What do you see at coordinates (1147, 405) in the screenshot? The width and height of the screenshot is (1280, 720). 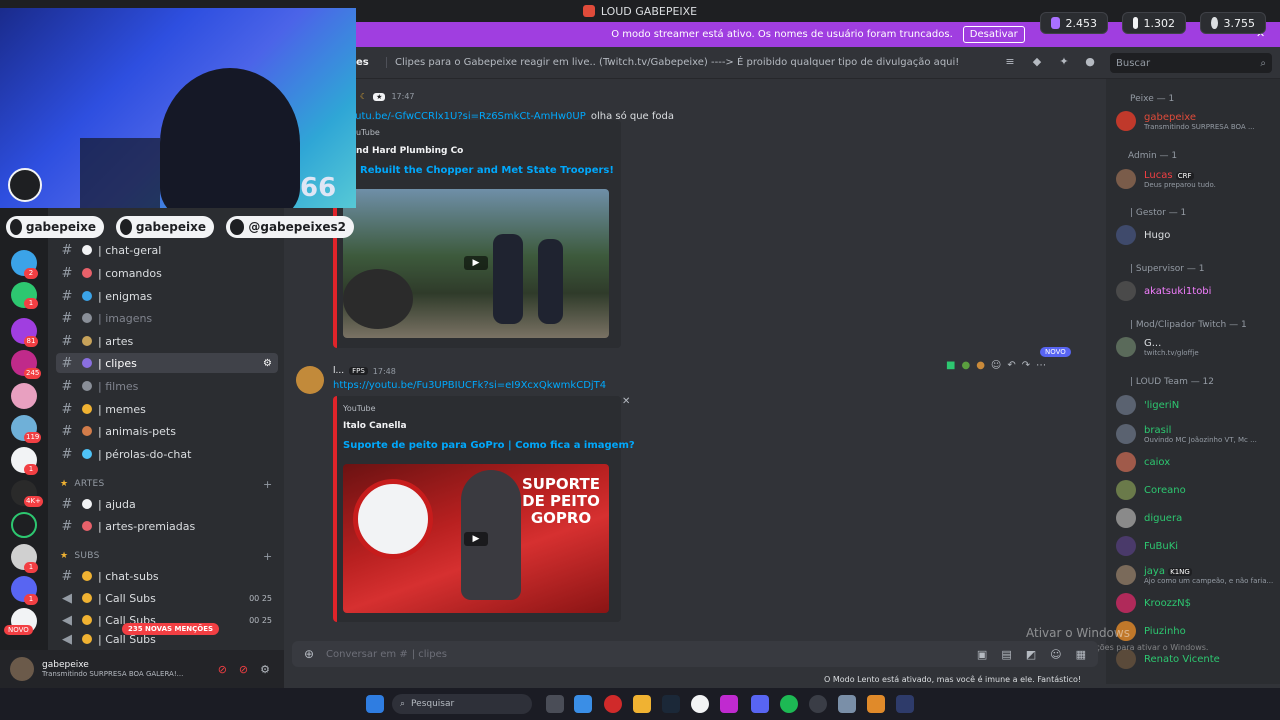 I see `member-item: 'ligeriN` at bounding box center [1147, 405].